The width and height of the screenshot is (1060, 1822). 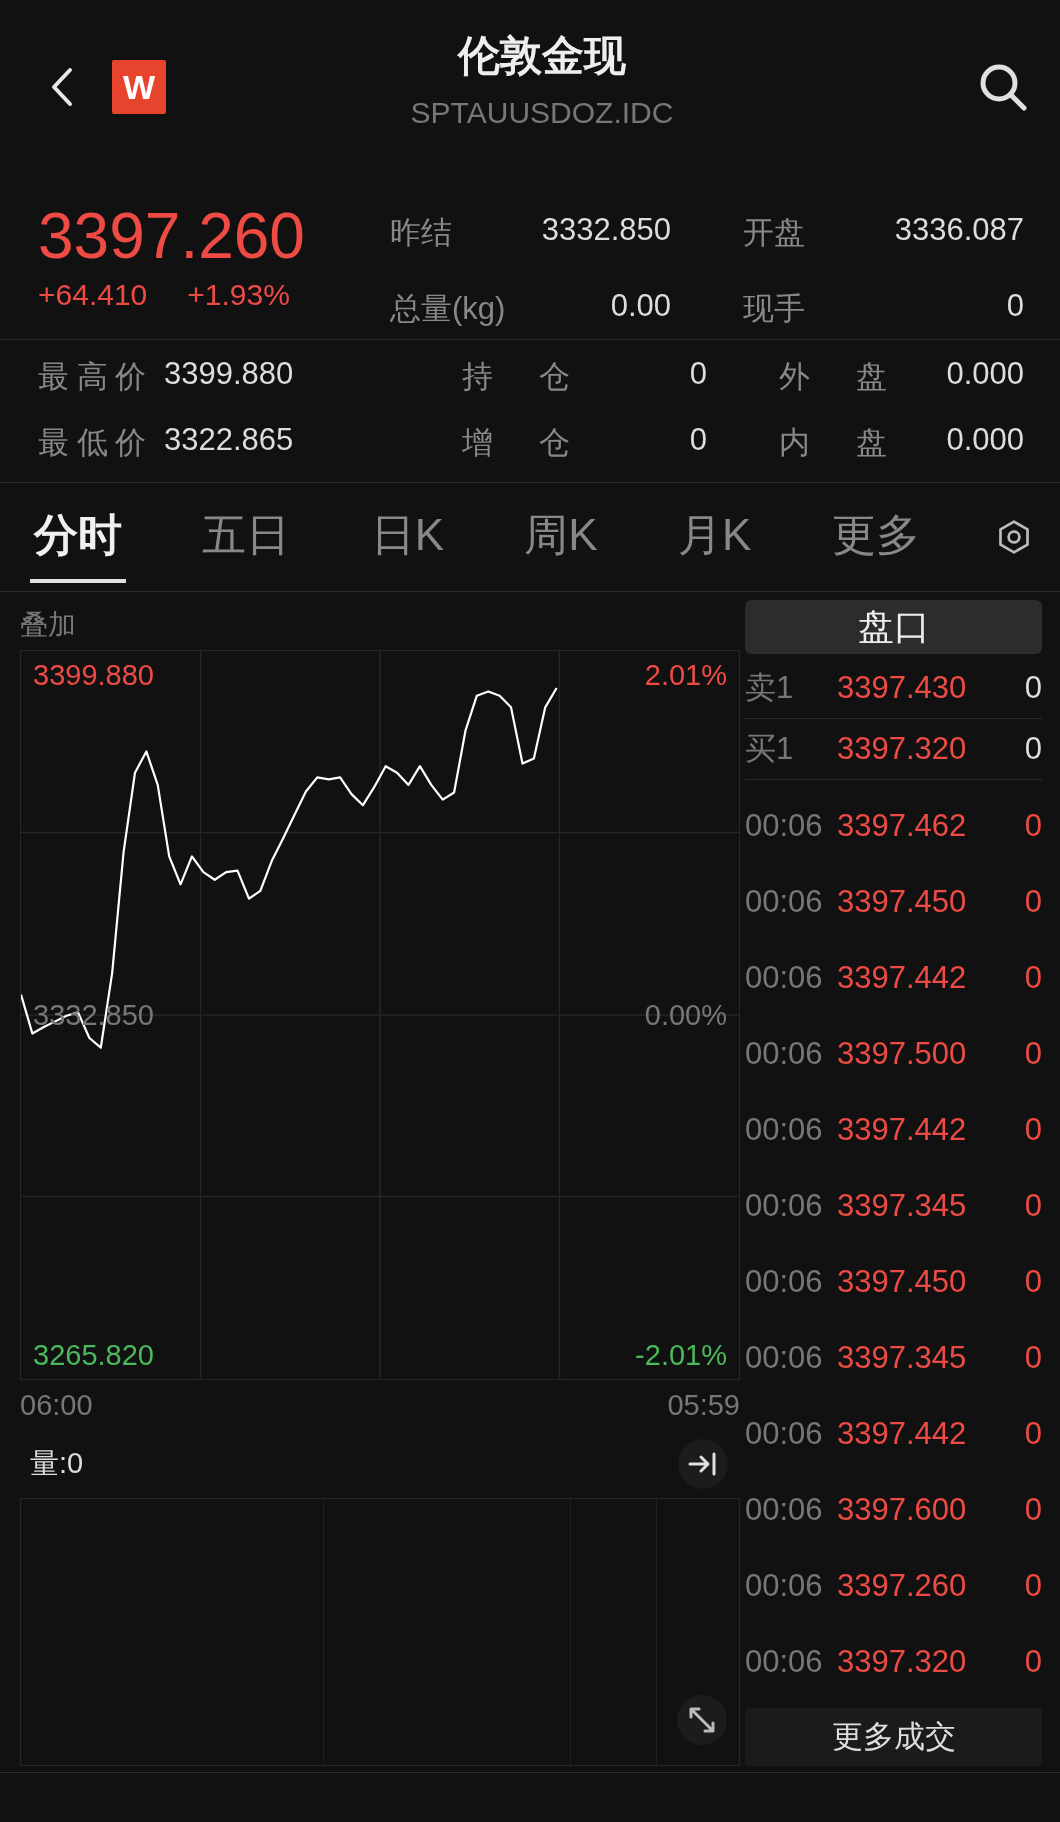 What do you see at coordinates (902, 749) in the screenshot?
I see `quote-price: 3397.320` at bounding box center [902, 749].